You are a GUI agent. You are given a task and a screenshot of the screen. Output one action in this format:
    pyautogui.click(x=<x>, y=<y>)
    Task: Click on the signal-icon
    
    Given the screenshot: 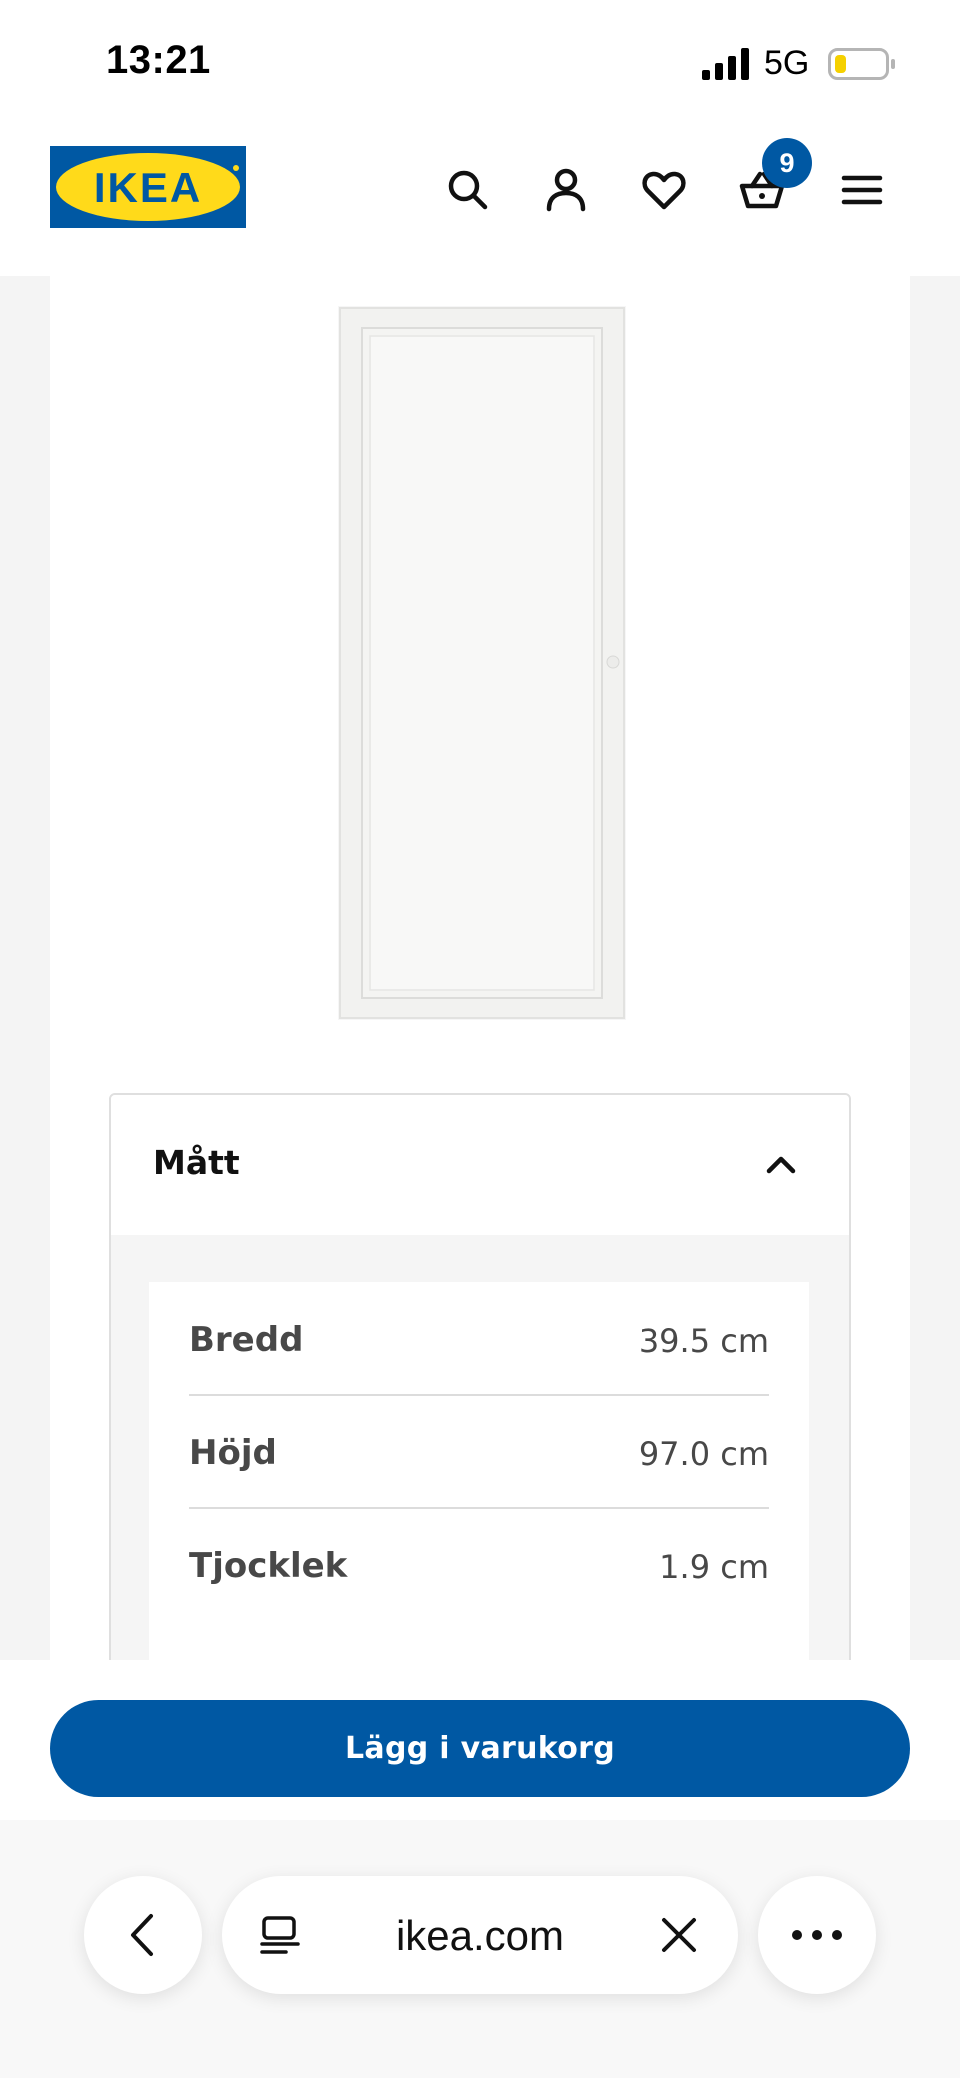 What is the action you would take?
    pyautogui.click(x=725, y=64)
    